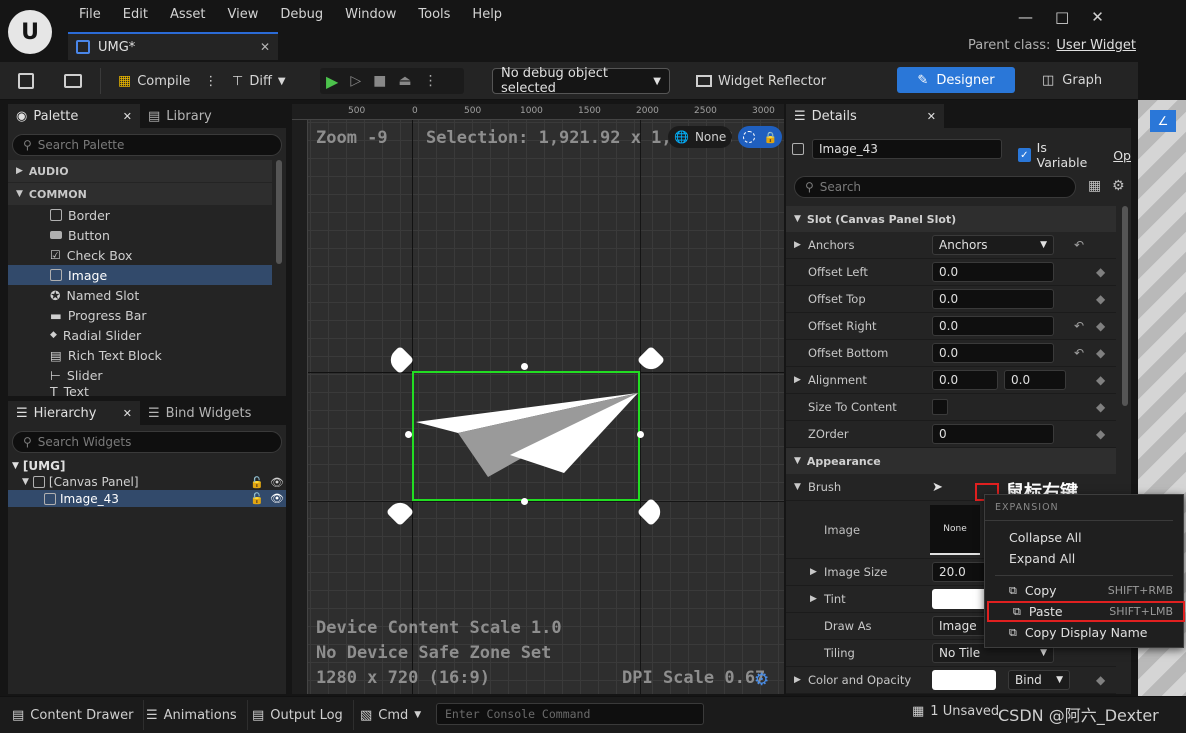  I want to click on palette-scrollbar, so click(279, 212).